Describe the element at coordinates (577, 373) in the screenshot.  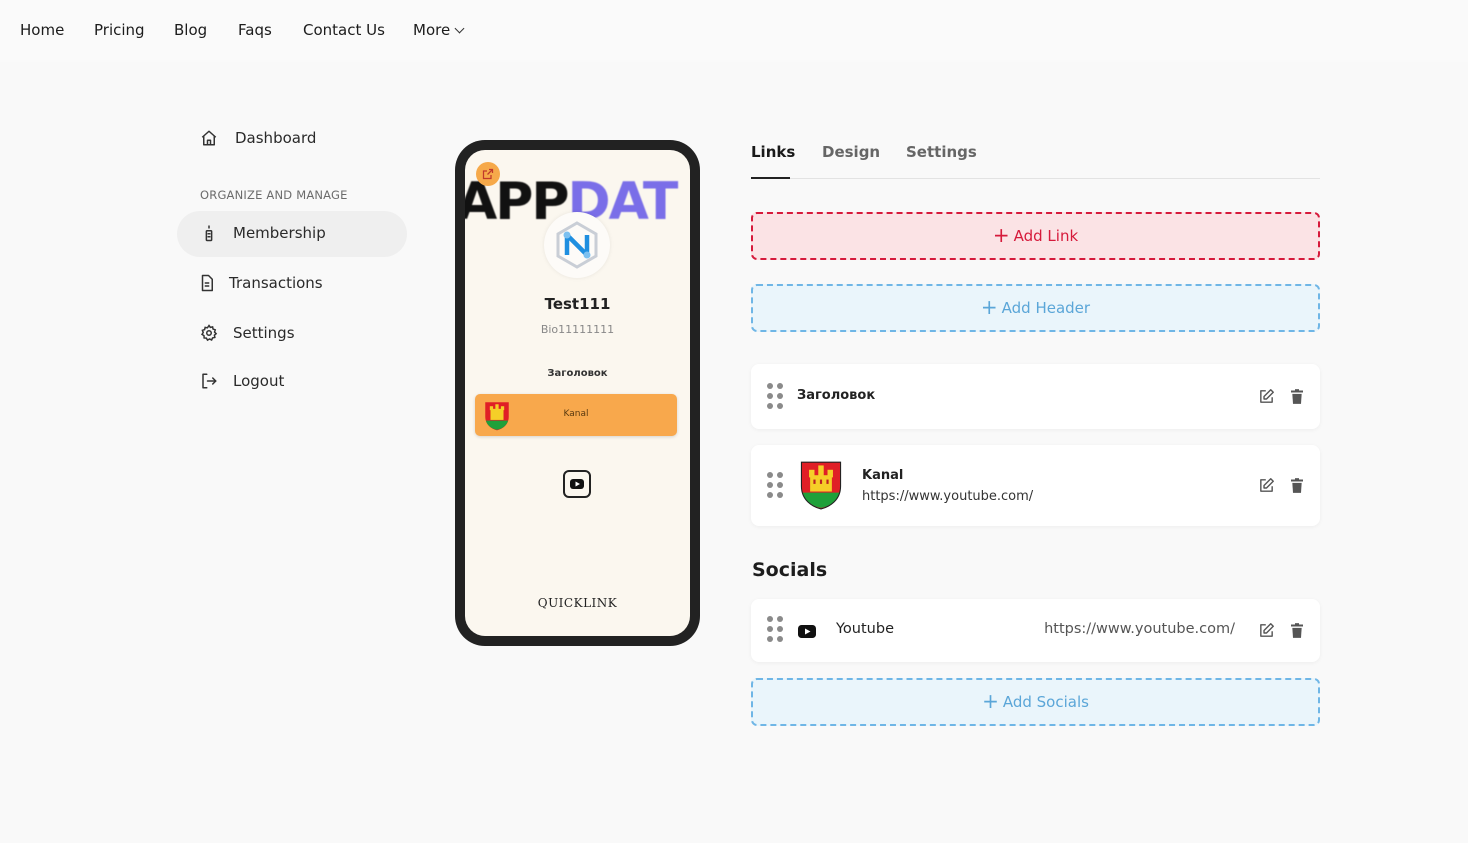
I see `preview-header: Заголовок` at that location.